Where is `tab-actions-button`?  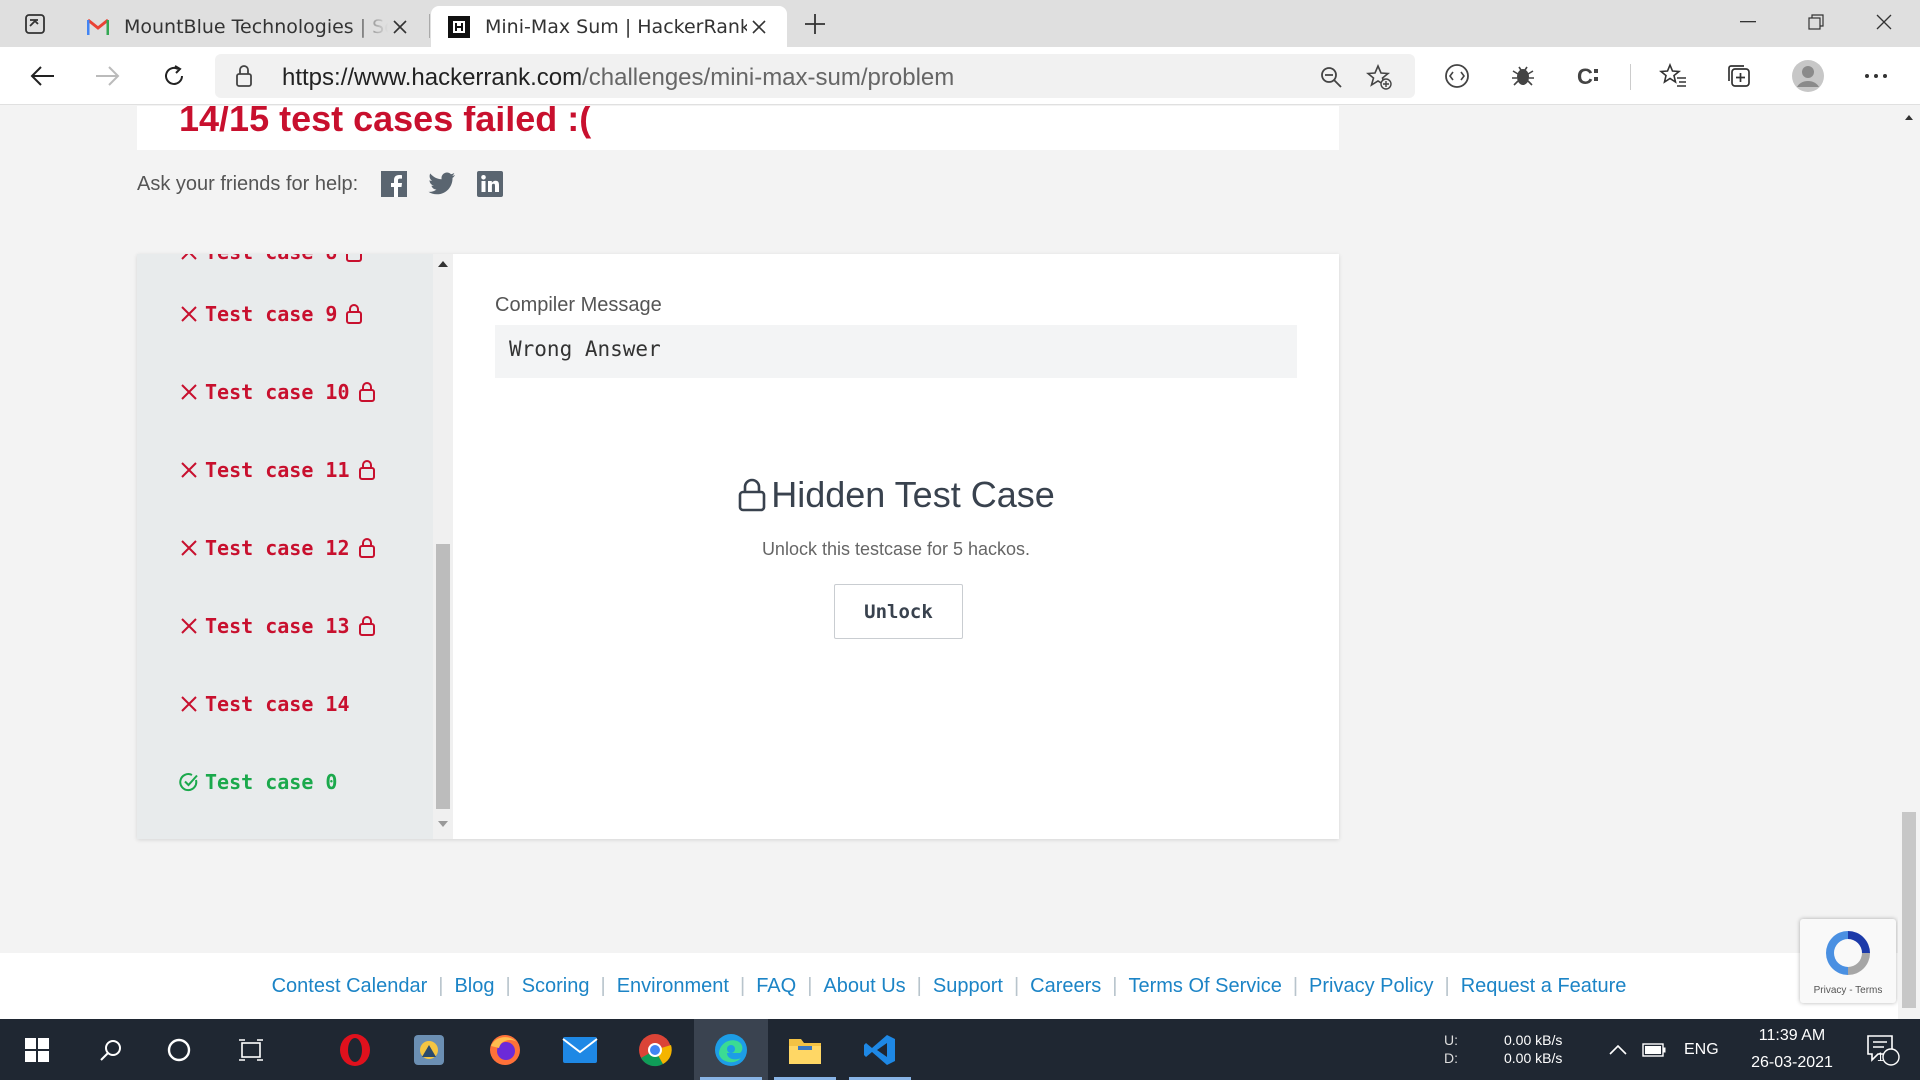 tab-actions-button is located at coordinates (35, 23).